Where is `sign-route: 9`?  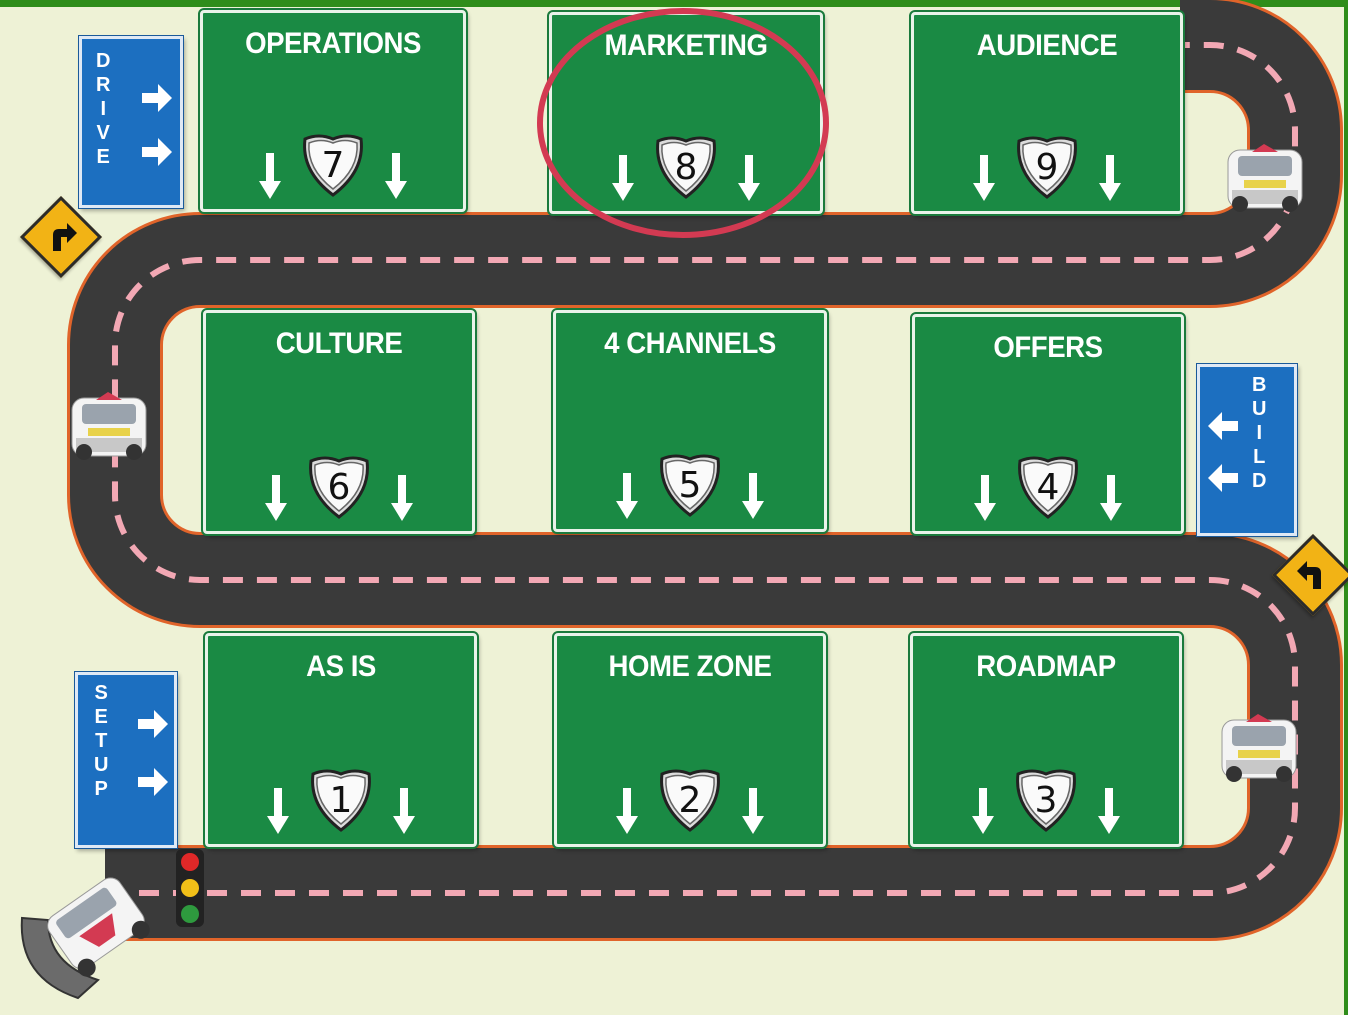 sign-route: 9 is located at coordinates (1047, 167).